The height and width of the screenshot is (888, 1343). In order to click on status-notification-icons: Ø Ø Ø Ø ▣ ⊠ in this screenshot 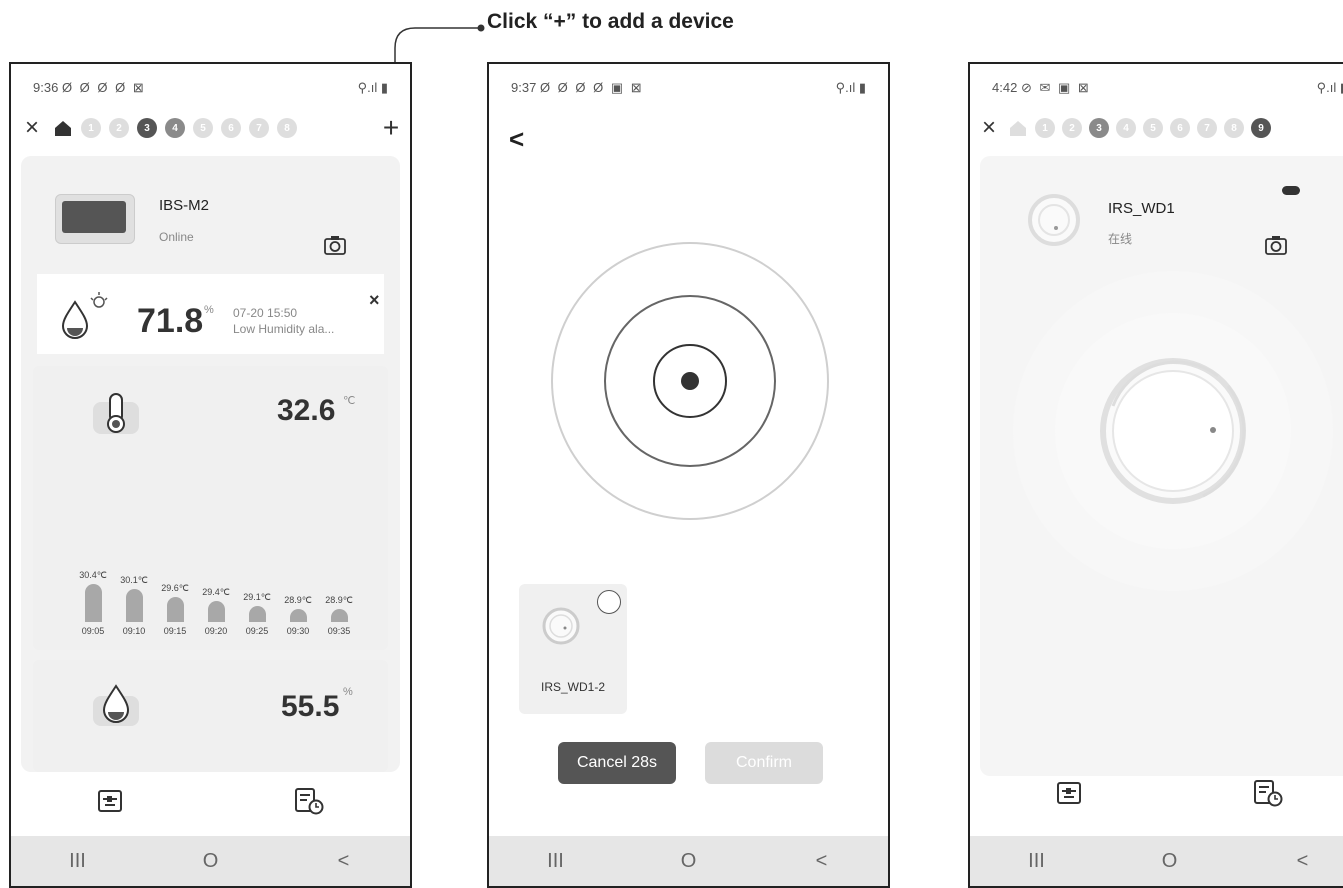, I will do `click(591, 87)`.